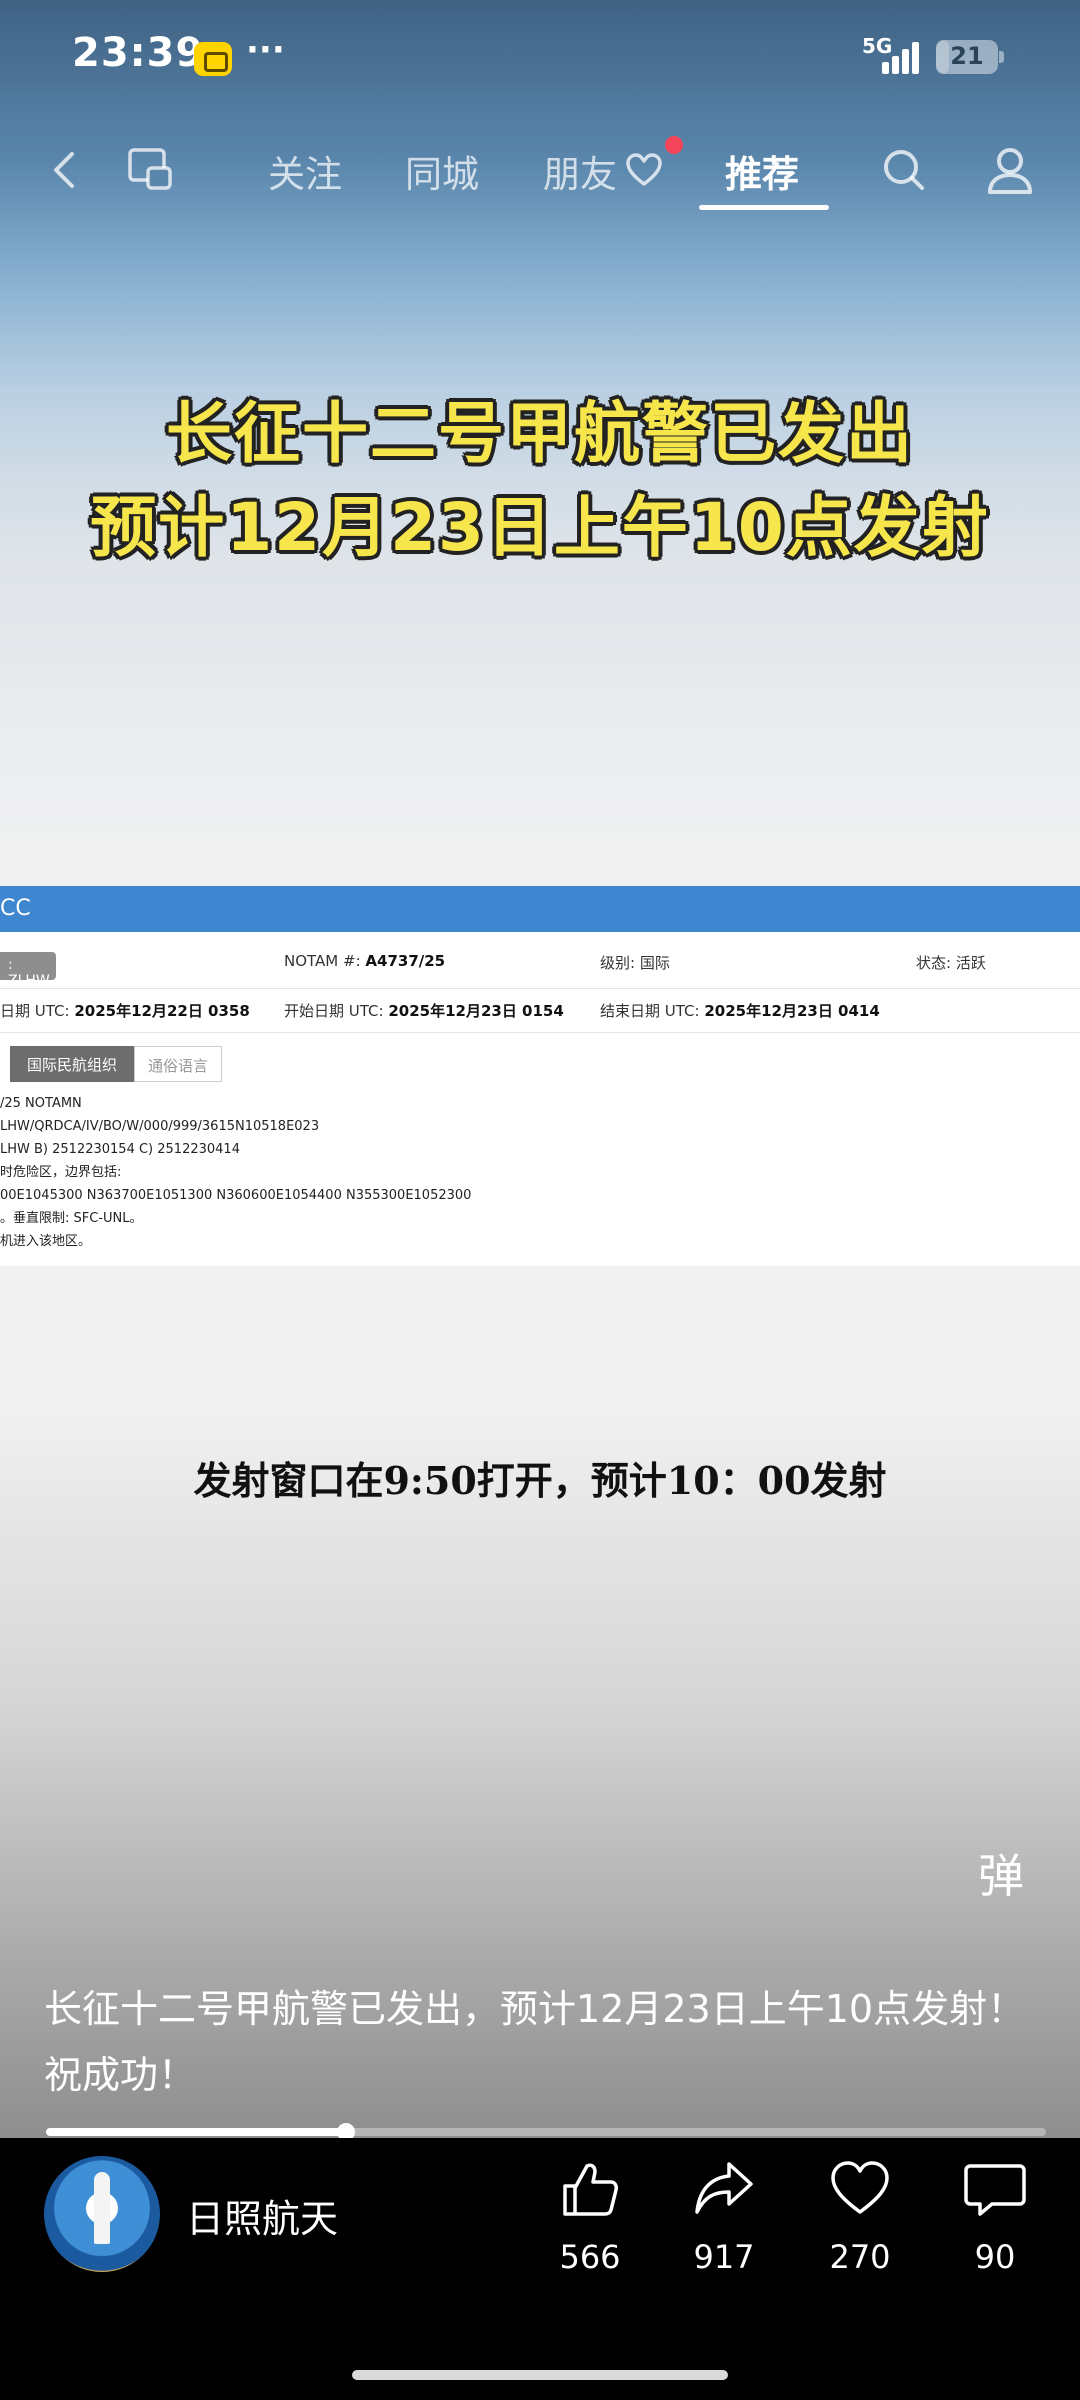 This screenshot has width=1080, height=2400. I want to click on battery-percent: 21, so click(967, 56).